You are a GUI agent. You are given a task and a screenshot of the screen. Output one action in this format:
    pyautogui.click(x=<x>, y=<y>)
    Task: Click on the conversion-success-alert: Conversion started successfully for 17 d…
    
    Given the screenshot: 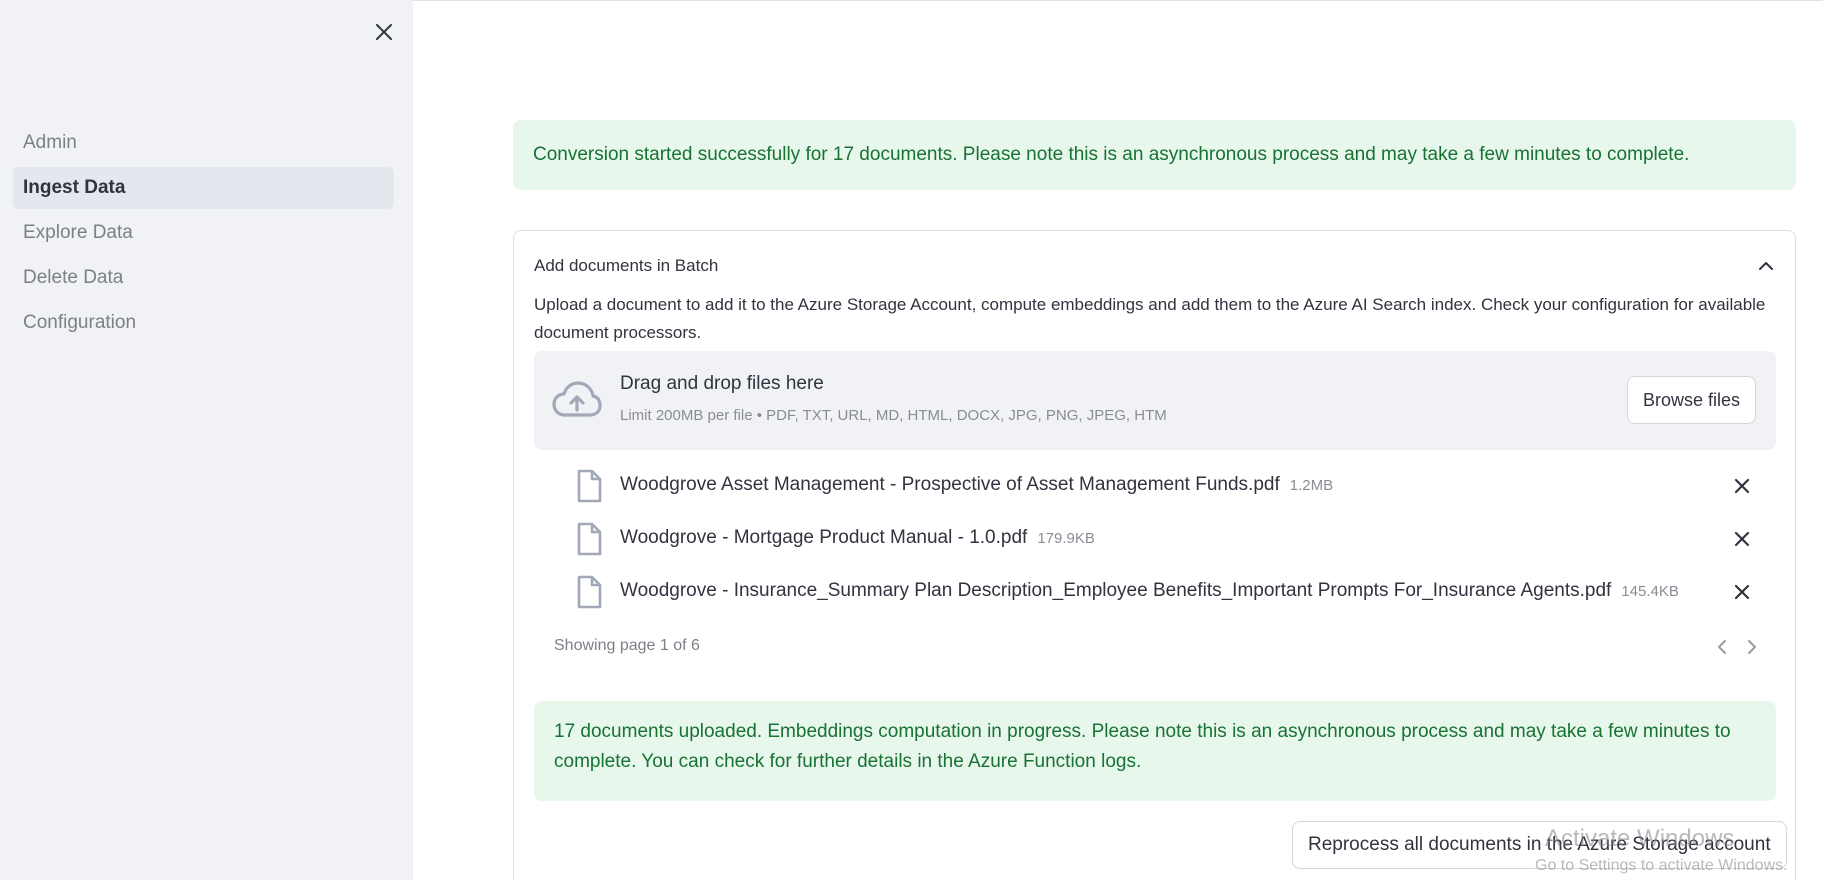 What is the action you would take?
    pyautogui.click(x=1154, y=155)
    